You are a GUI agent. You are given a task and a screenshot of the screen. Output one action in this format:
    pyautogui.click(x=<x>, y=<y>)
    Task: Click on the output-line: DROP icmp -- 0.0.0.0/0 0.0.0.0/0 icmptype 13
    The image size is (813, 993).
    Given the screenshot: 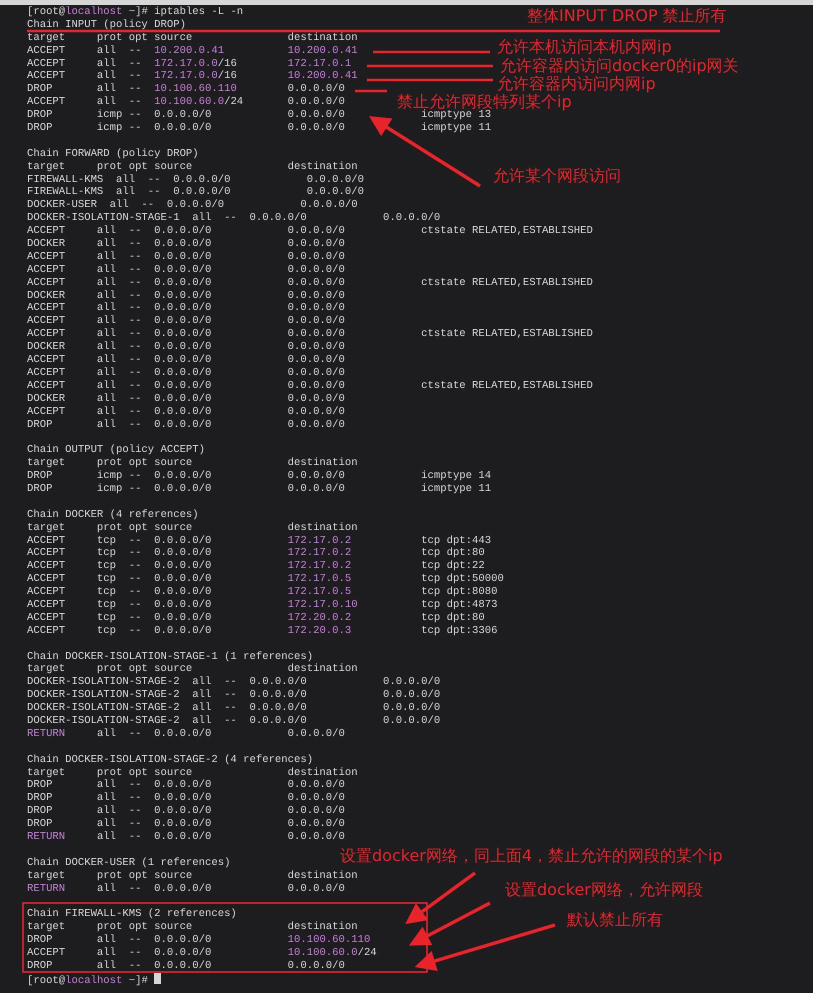 What is the action you would take?
    pyautogui.click(x=259, y=115)
    